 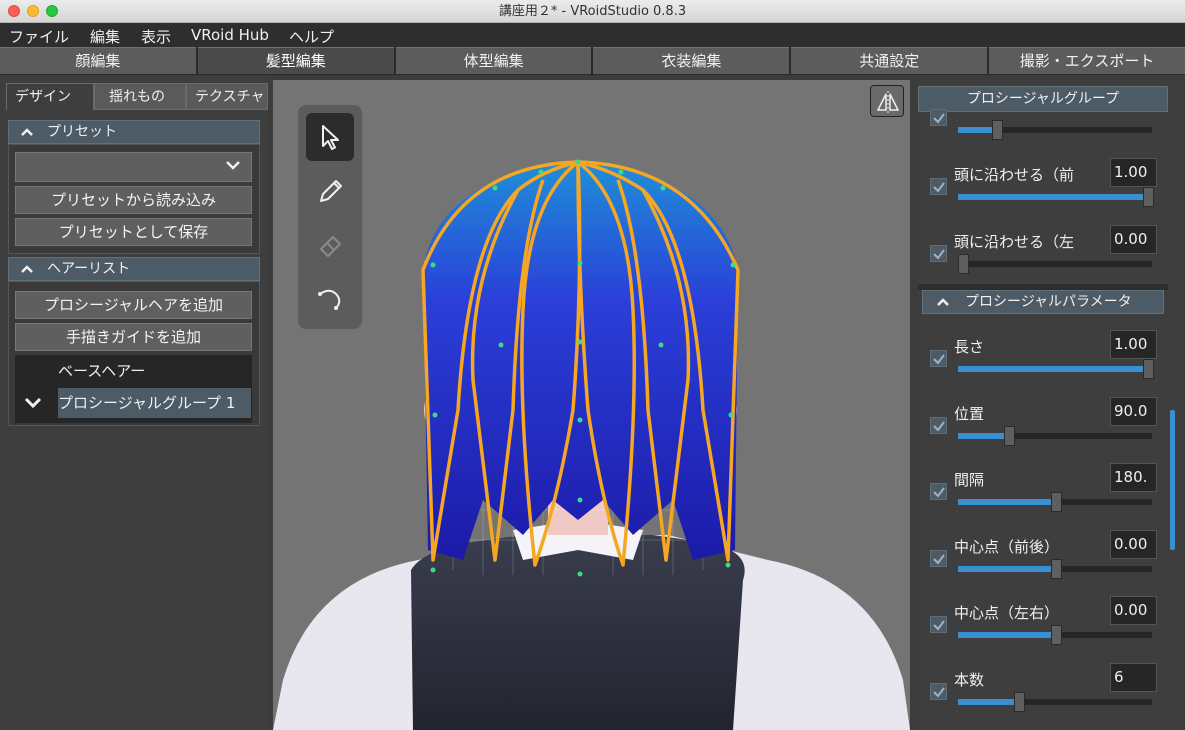 I want to click on procedural-params-title: プロシージャルパラメータ, so click(x=1048, y=302).